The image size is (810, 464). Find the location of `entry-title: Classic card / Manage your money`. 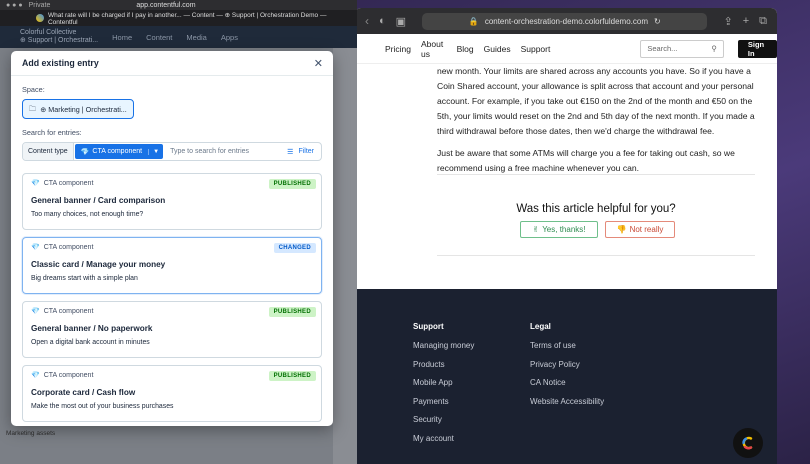

entry-title: Classic card / Manage your money is located at coordinates (98, 264).